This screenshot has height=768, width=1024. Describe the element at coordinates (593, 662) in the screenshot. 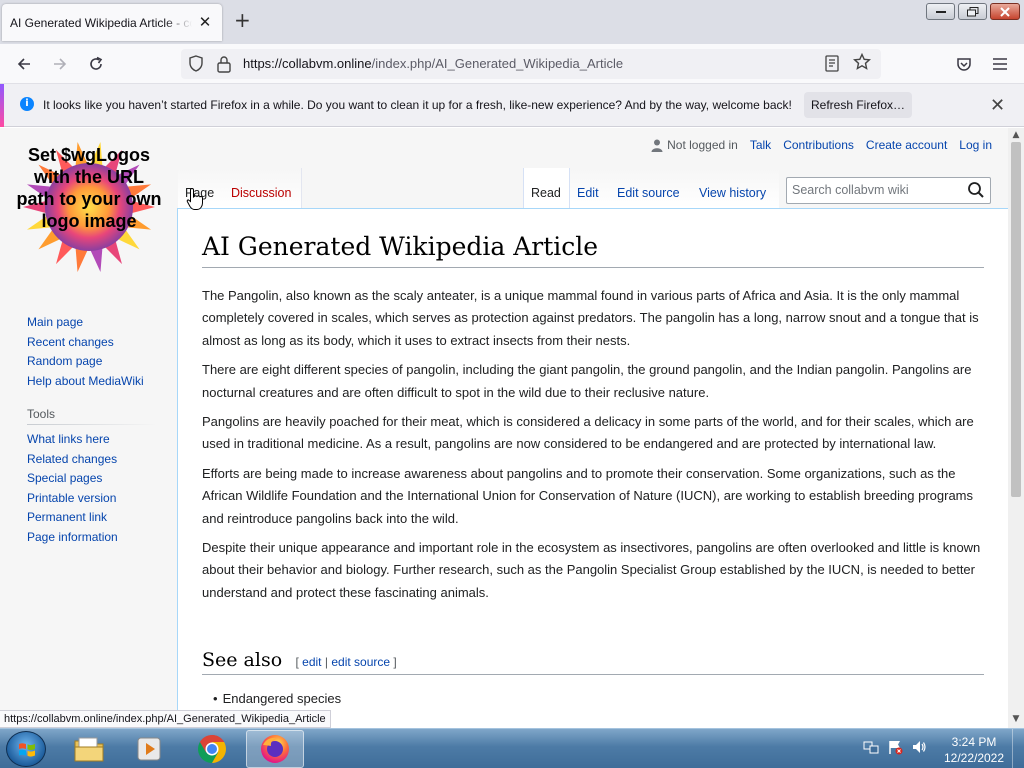

I see `see-also-heading: See also [ edit | edit source ]` at that location.